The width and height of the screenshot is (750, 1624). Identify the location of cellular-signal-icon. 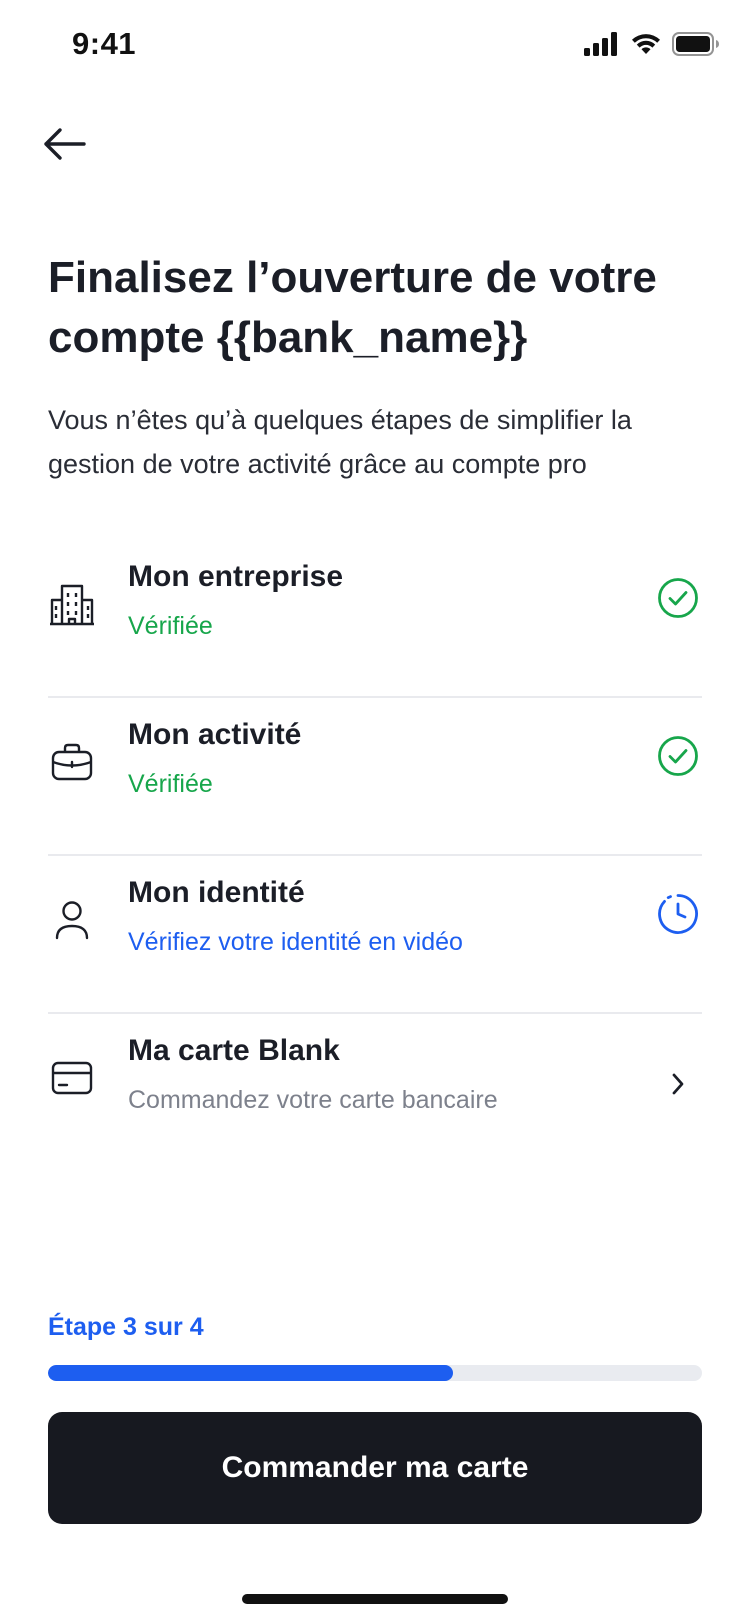
(602, 46).